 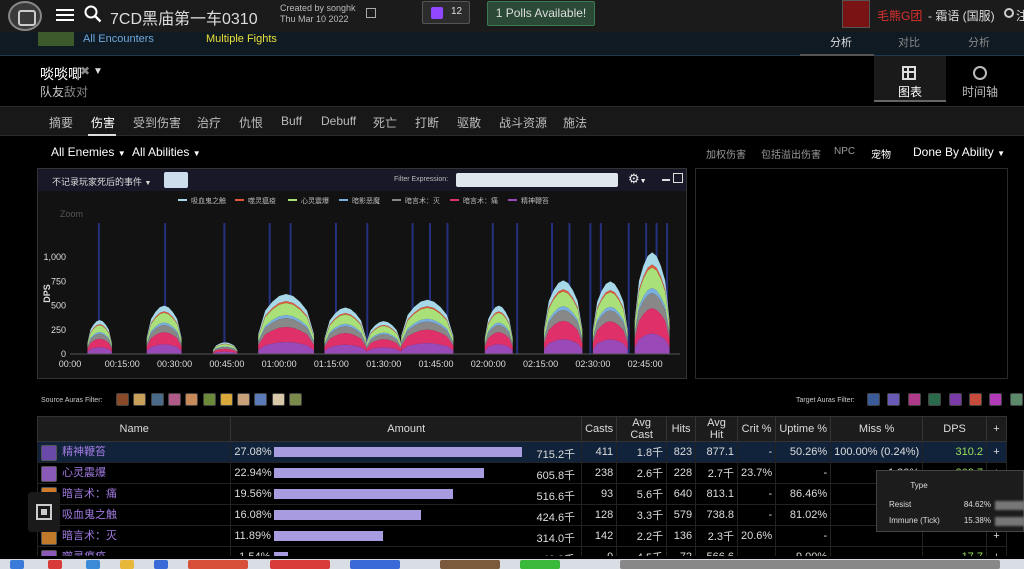 What do you see at coordinates (209, 122) in the screenshot?
I see `tab-healing: 治疗` at bounding box center [209, 122].